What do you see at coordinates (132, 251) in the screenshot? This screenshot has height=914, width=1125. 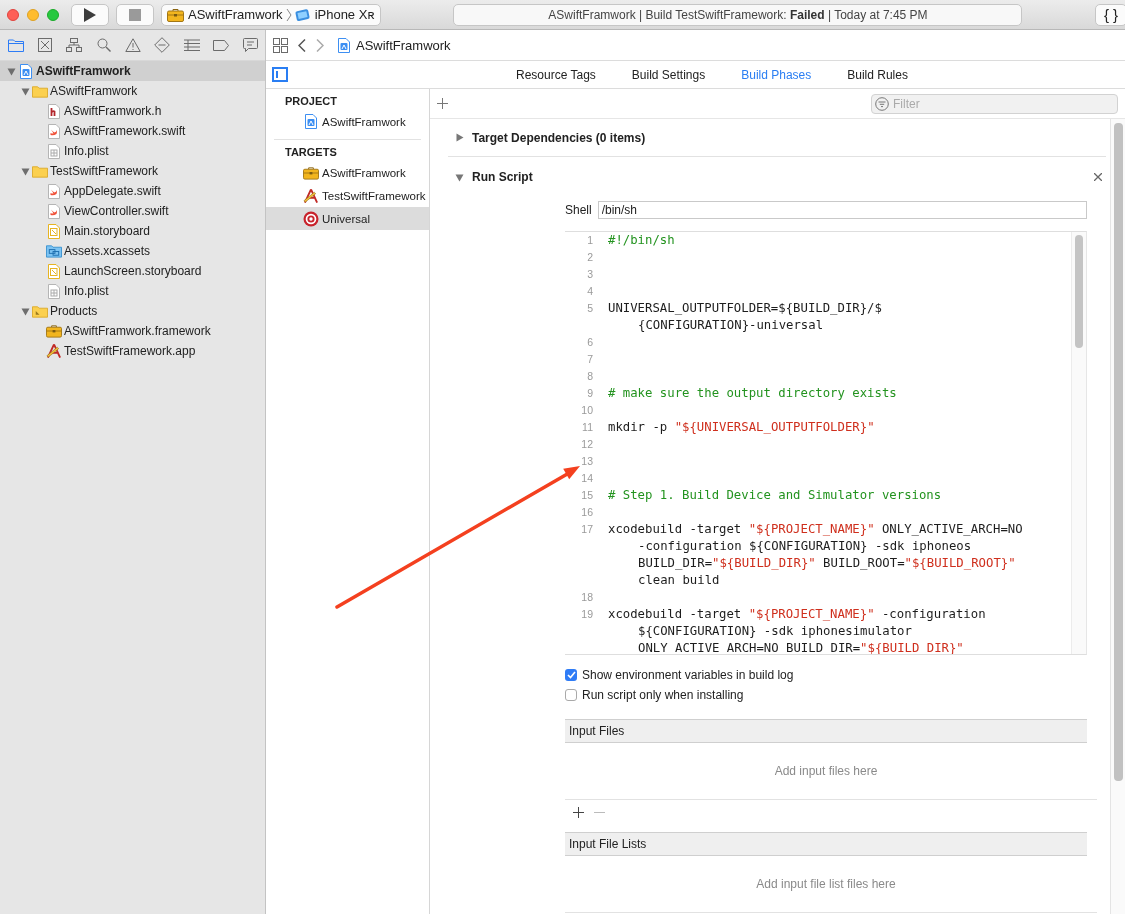 I see `tree-item: Assets.xcassets` at bounding box center [132, 251].